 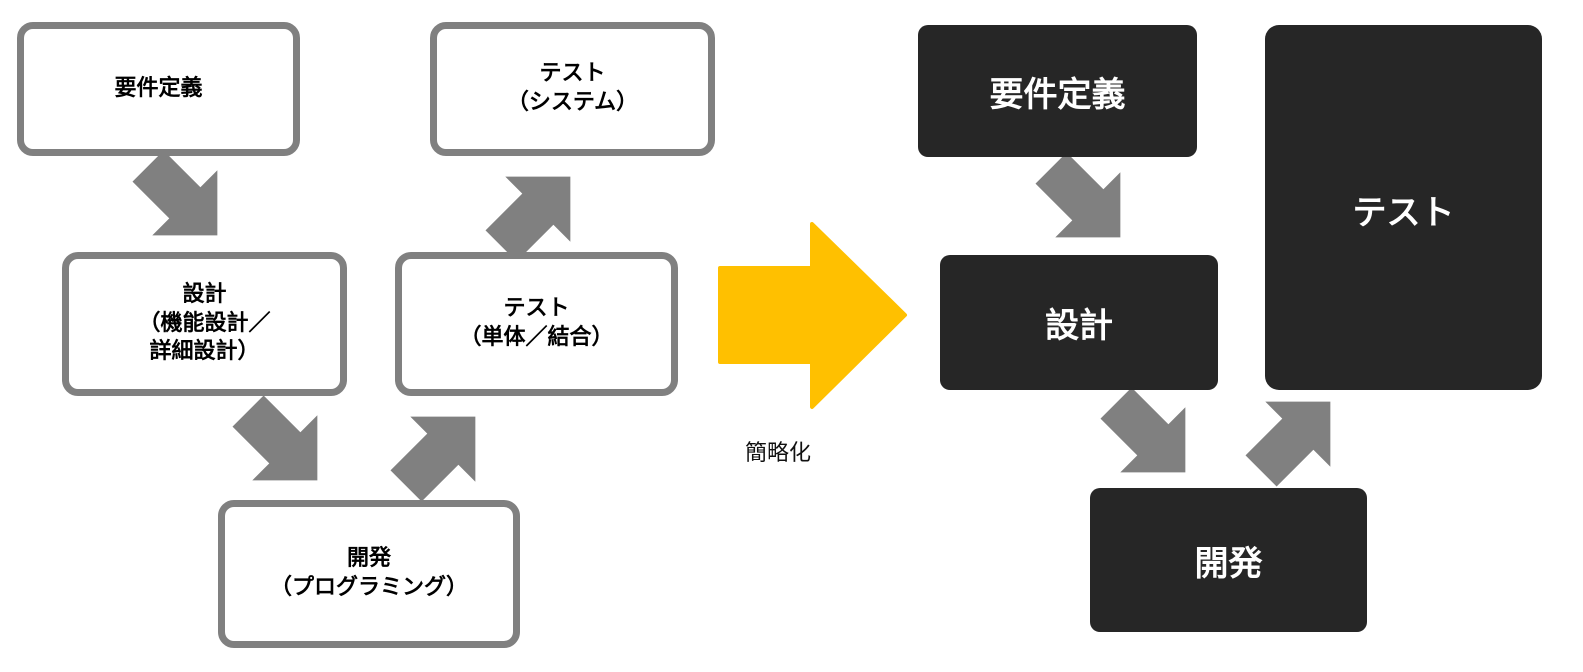 What do you see at coordinates (1150, 437) in the screenshot?
I see `arrow-simple-design-to-development` at bounding box center [1150, 437].